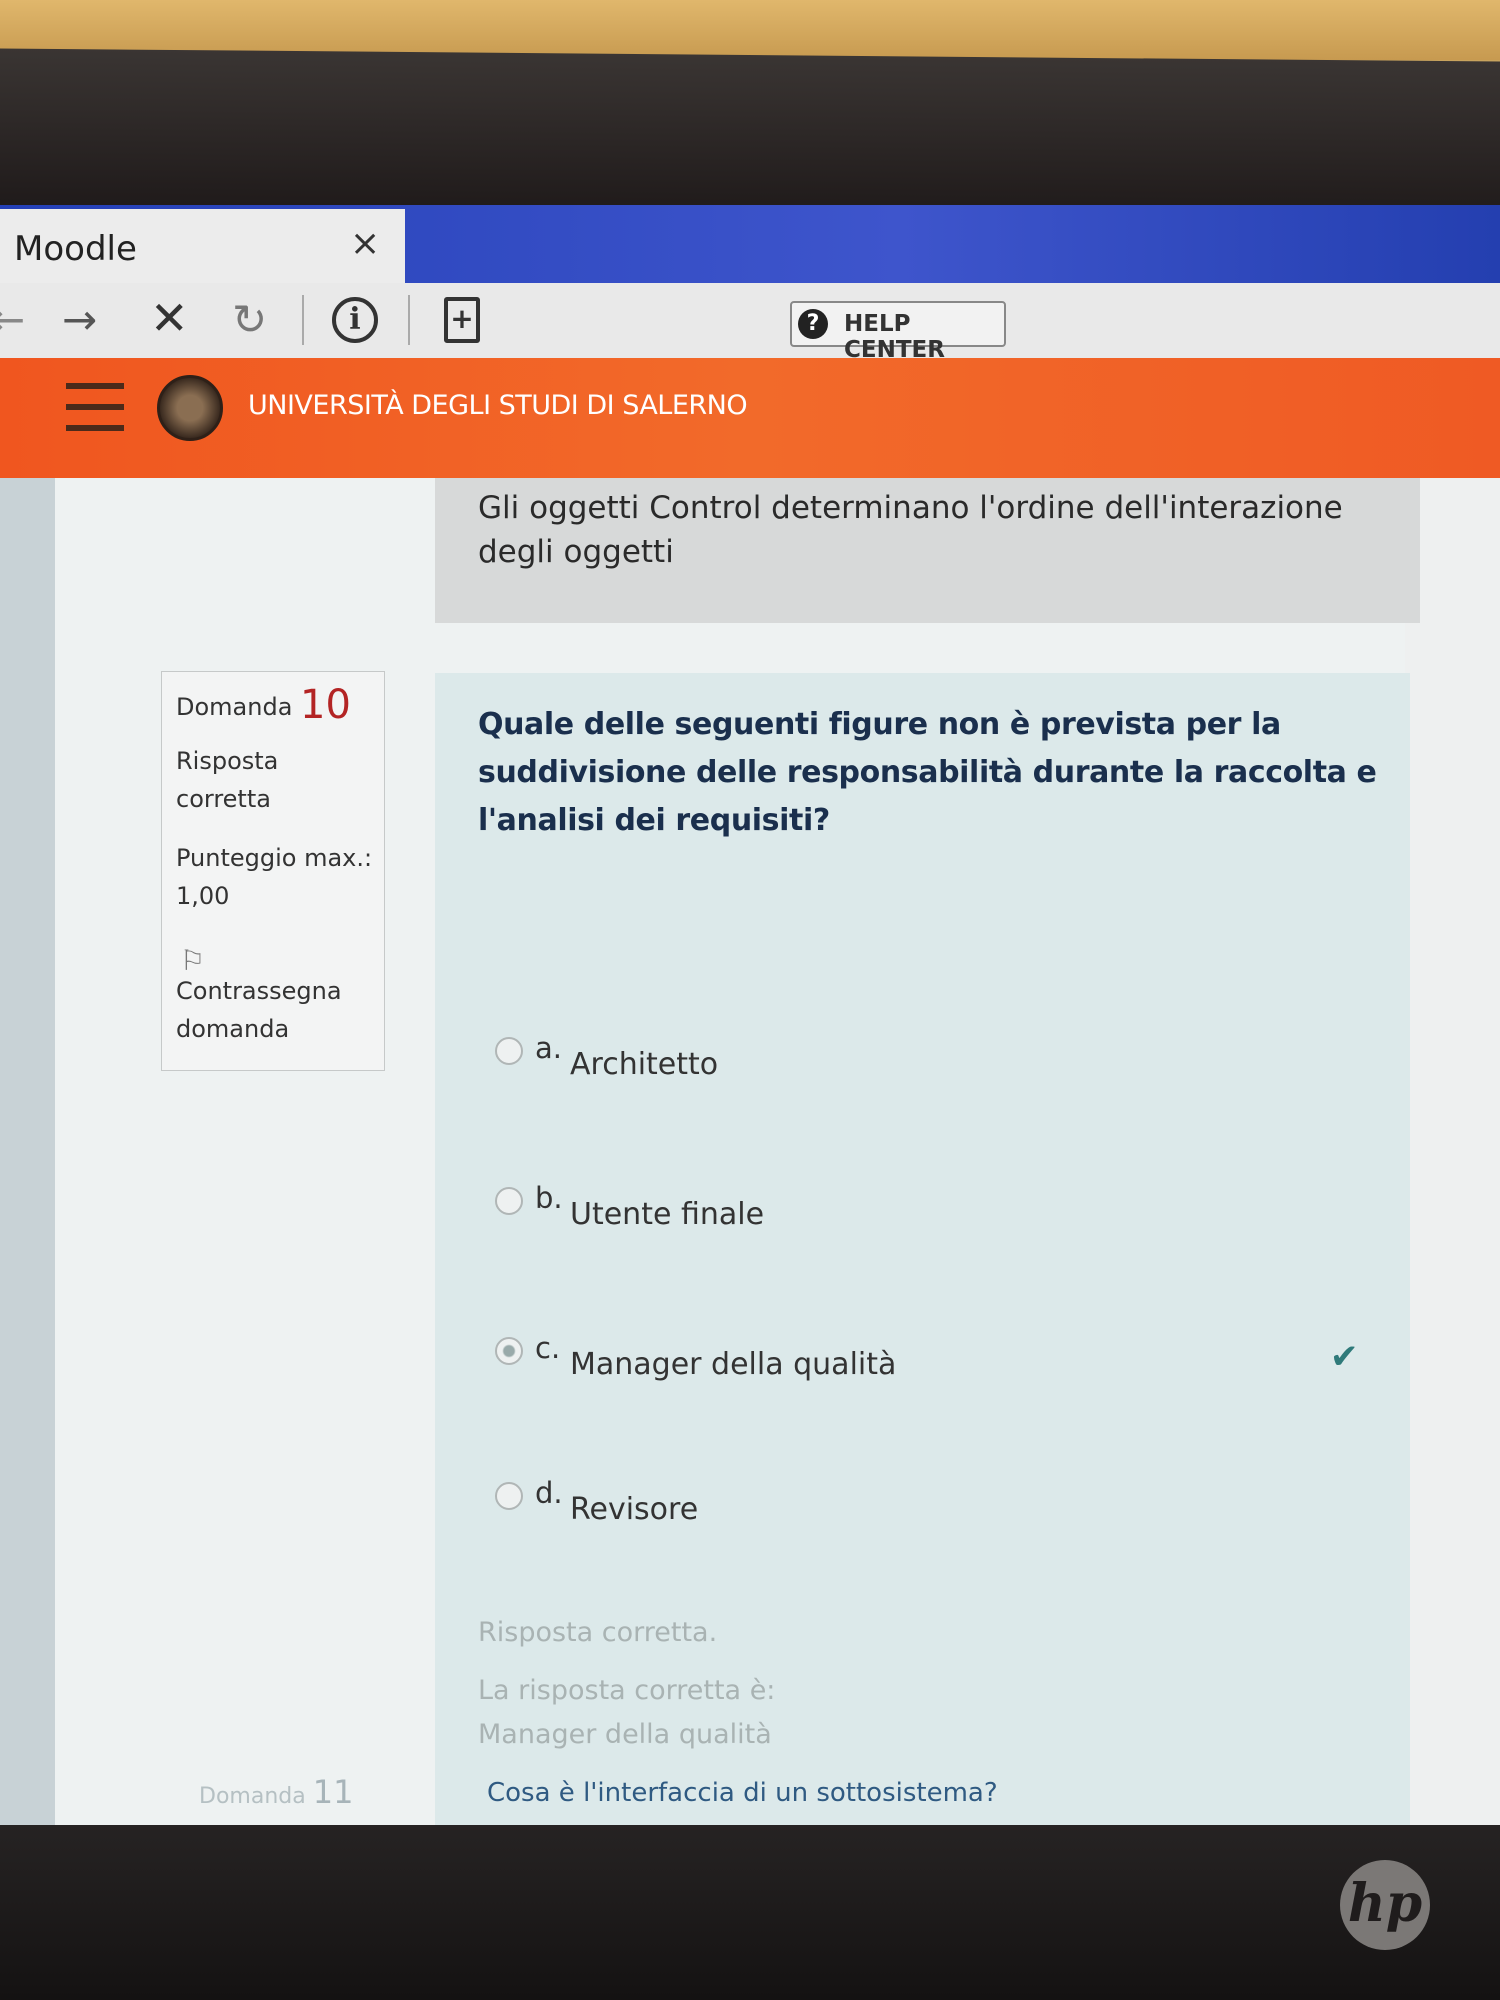 The height and width of the screenshot is (2000, 1500). I want to click on question-label: Domanda 10, so click(263, 705).